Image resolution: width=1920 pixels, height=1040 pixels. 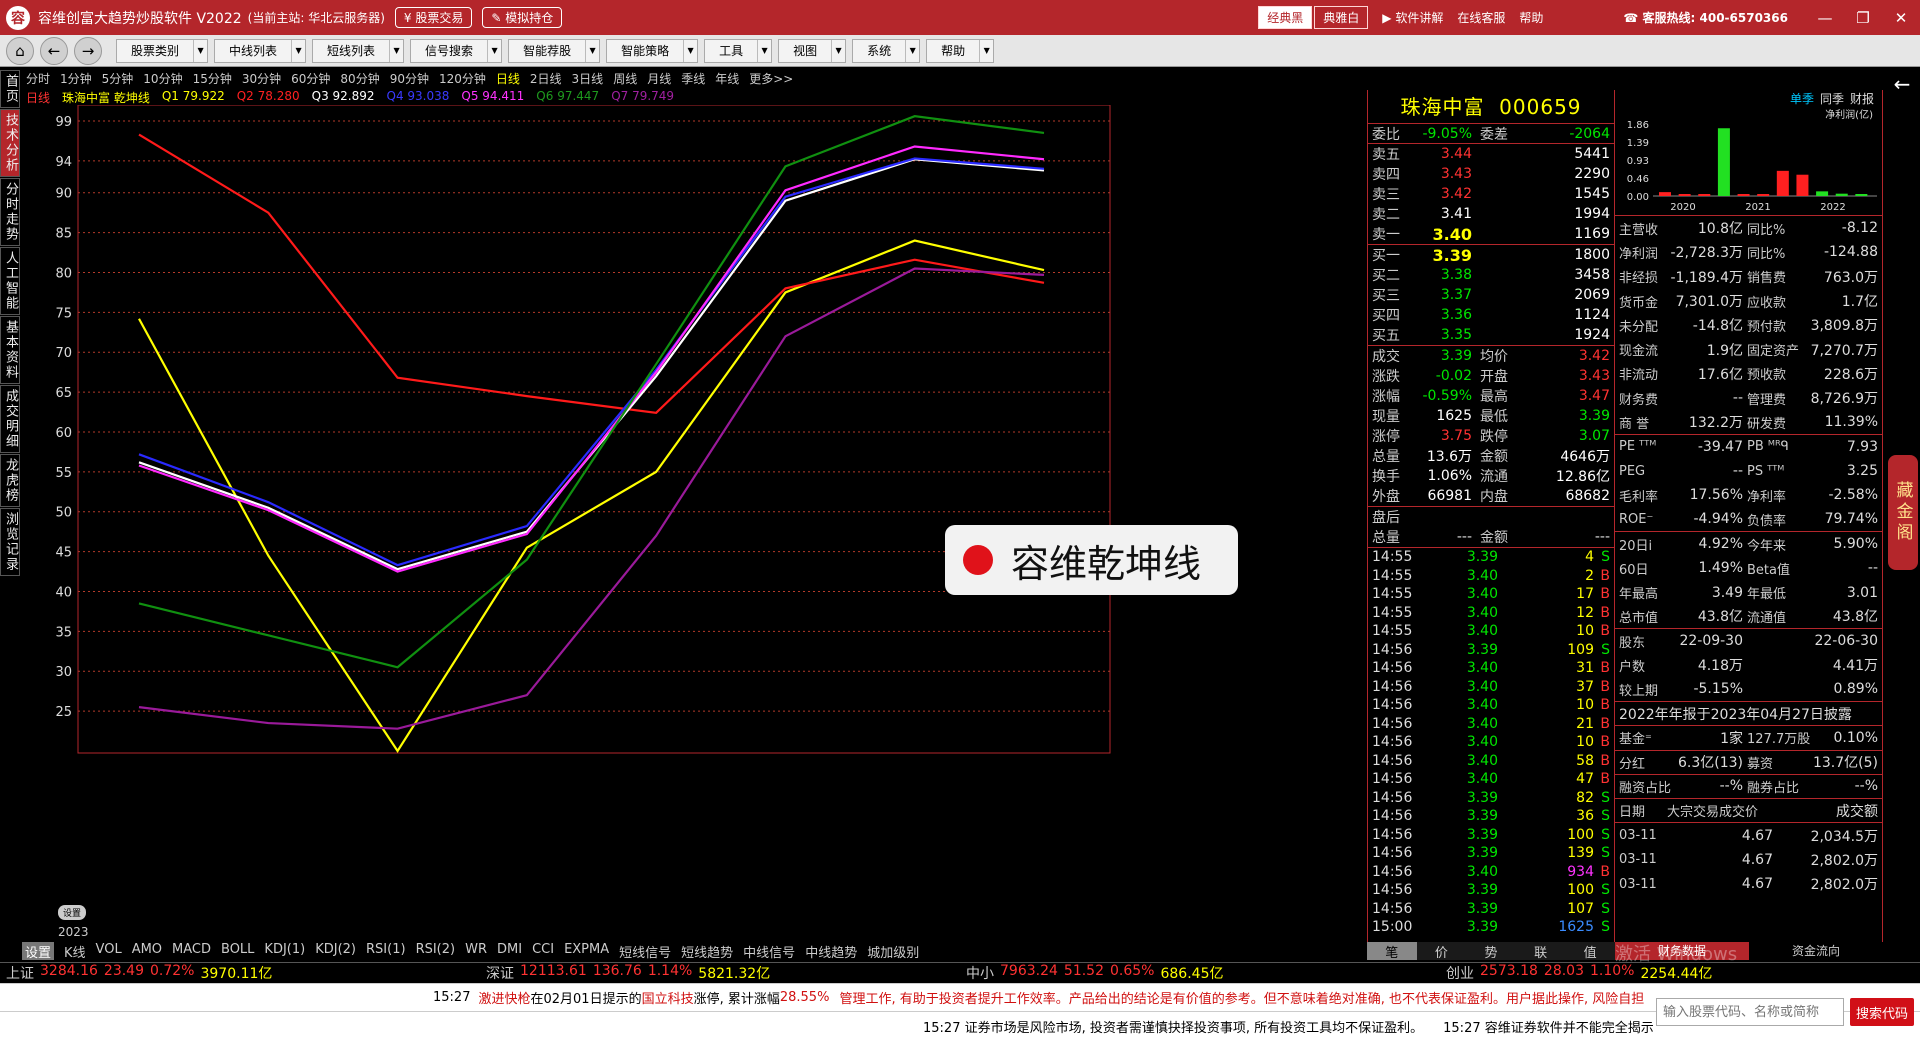 I want to click on cangjinge-button: 藏金阁, so click(x=1903, y=512).